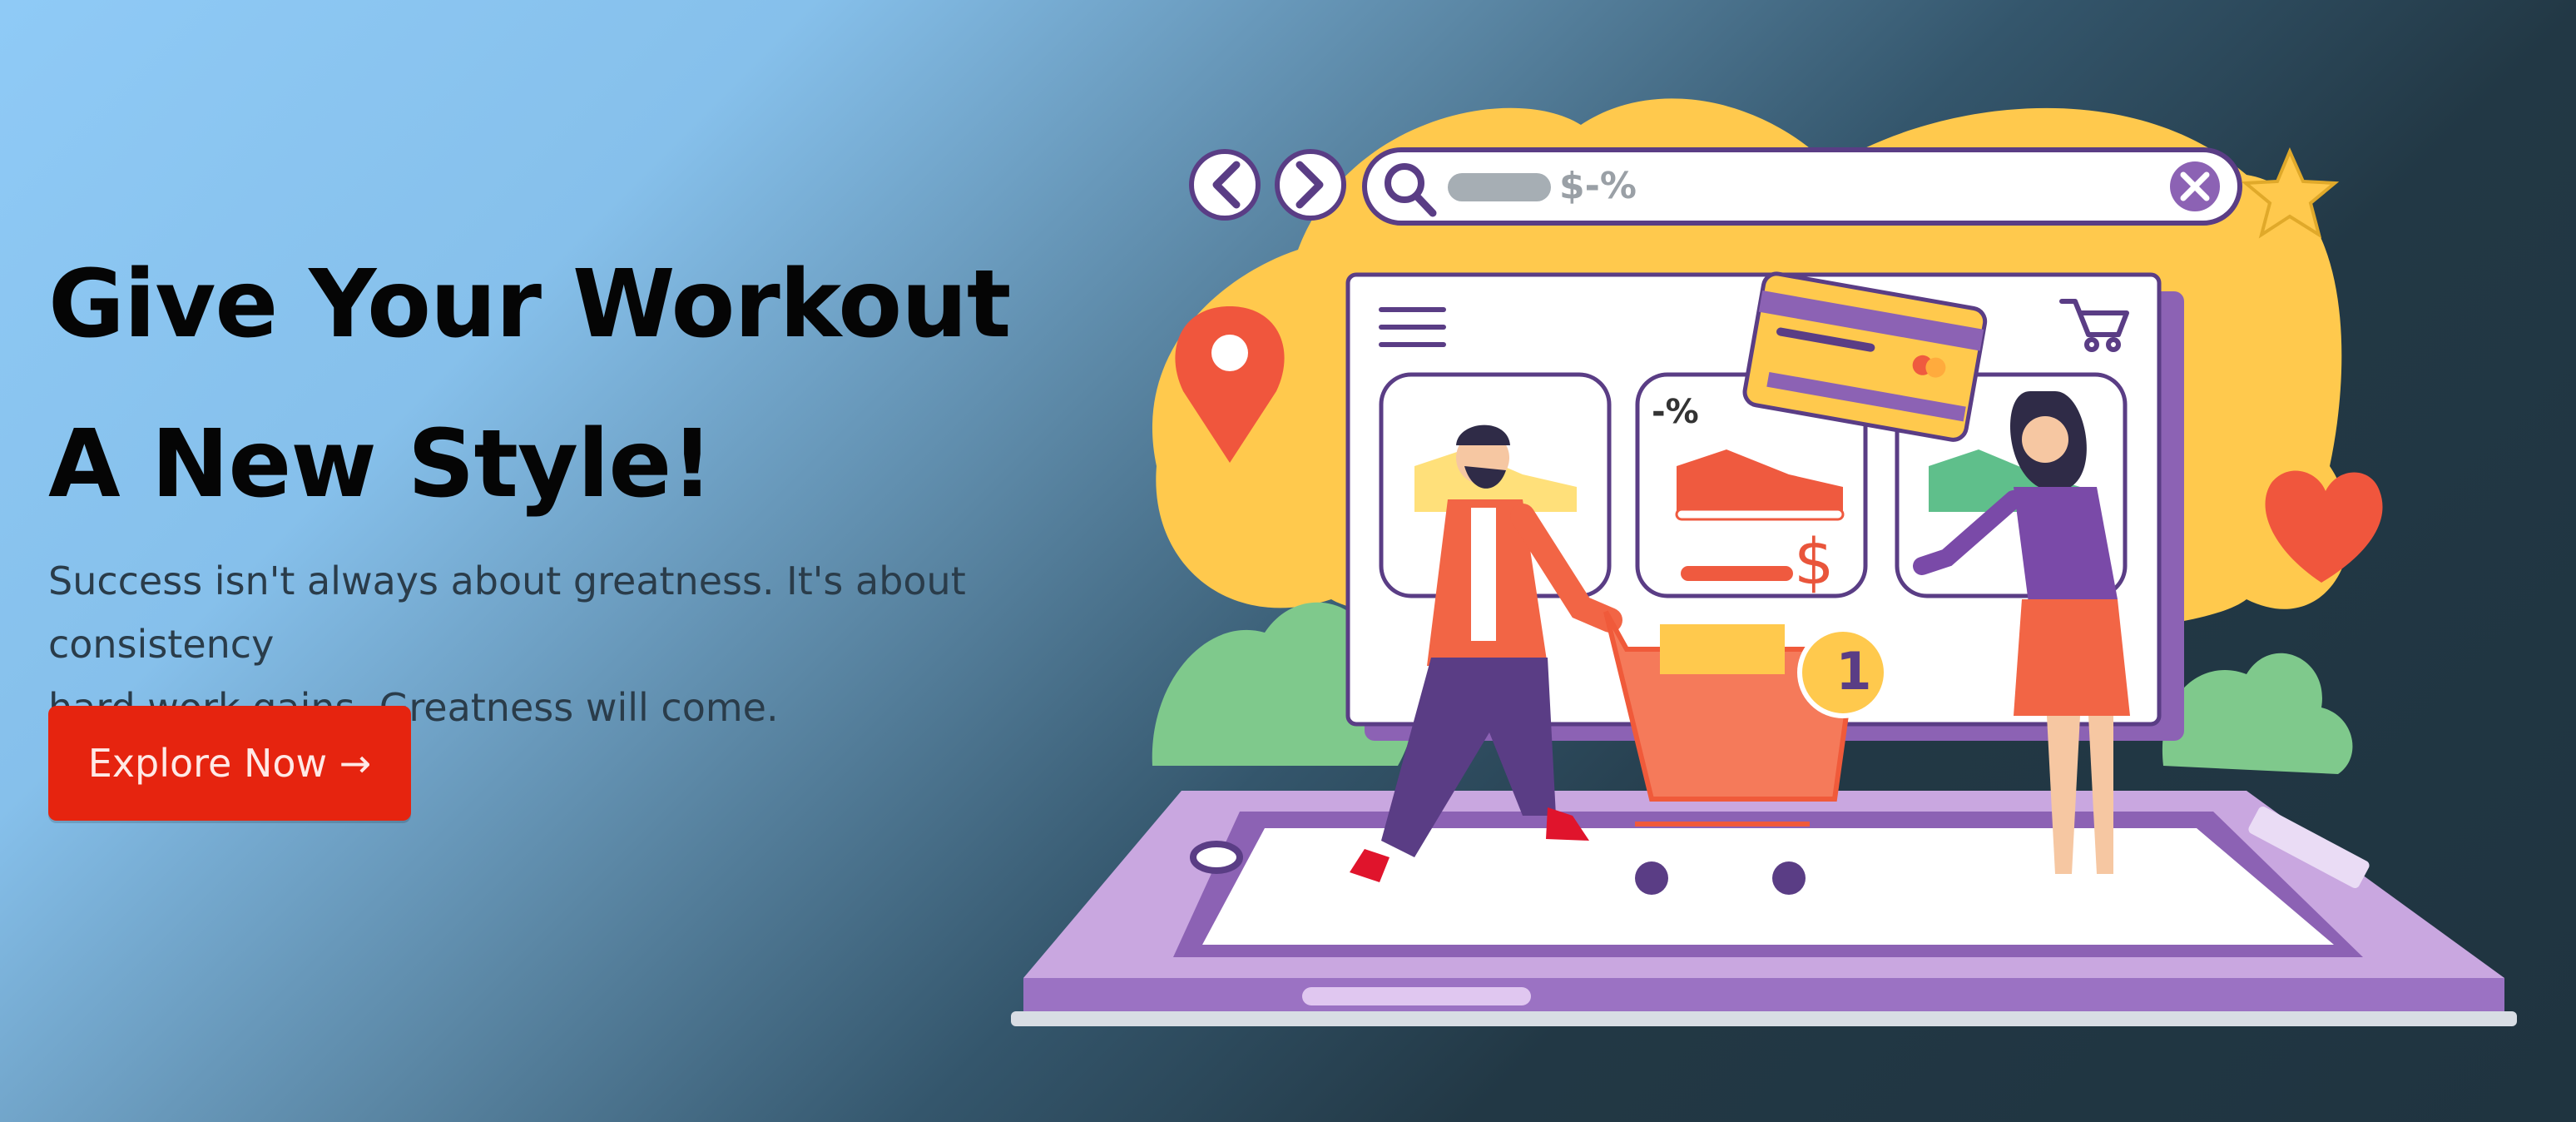  Describe the element at coordinates (2257, 714) in the screenshot. I see `right-plant` at that location.